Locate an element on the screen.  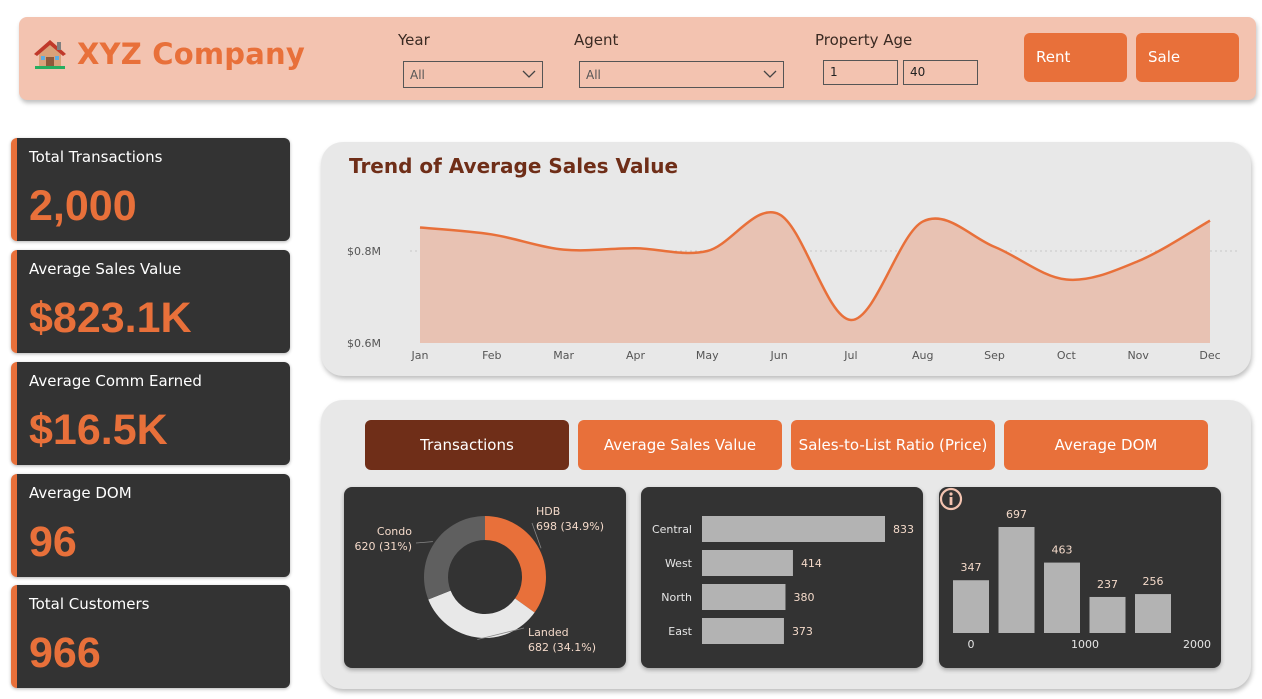
donut-slice is located at coordinates (454, 558).